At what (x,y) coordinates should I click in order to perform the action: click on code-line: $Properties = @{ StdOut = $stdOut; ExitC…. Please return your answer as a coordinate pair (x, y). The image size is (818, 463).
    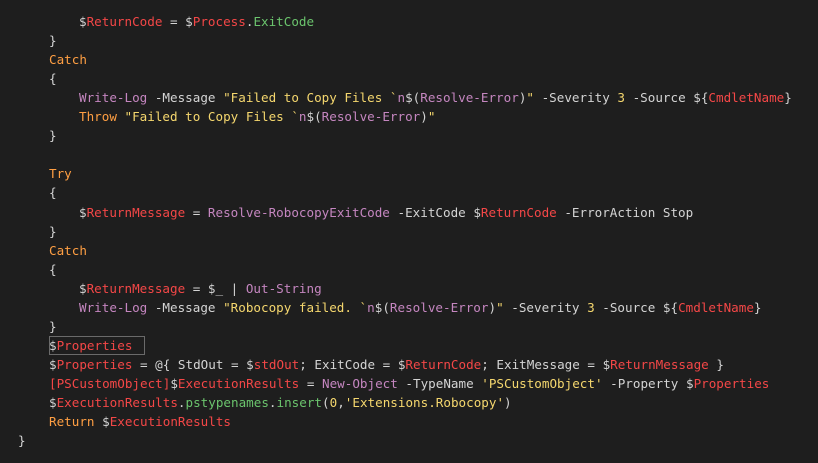
    Looking at the image, I should click on (386, 364).